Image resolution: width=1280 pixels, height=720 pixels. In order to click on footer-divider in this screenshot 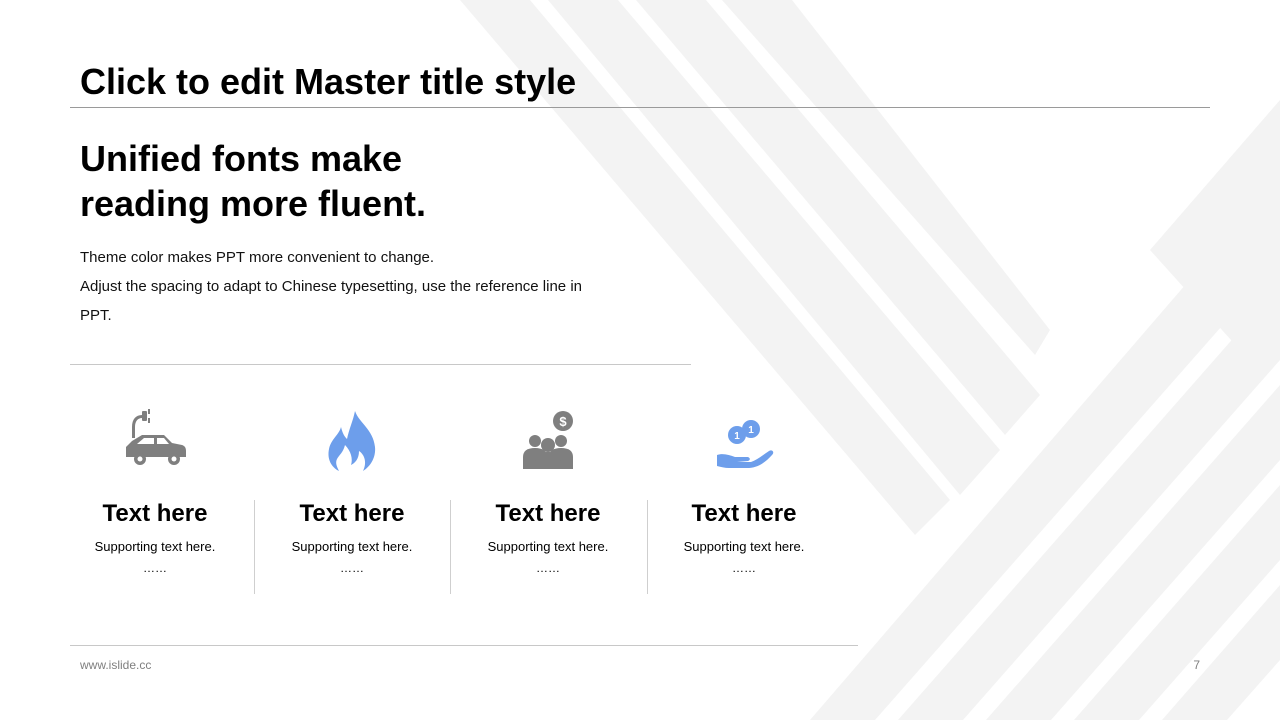, I will do `click(464, 645)`.